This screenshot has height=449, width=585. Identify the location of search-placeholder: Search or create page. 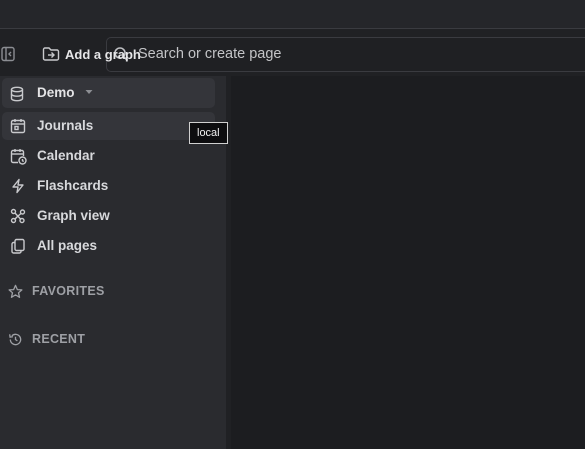
(210, 54).